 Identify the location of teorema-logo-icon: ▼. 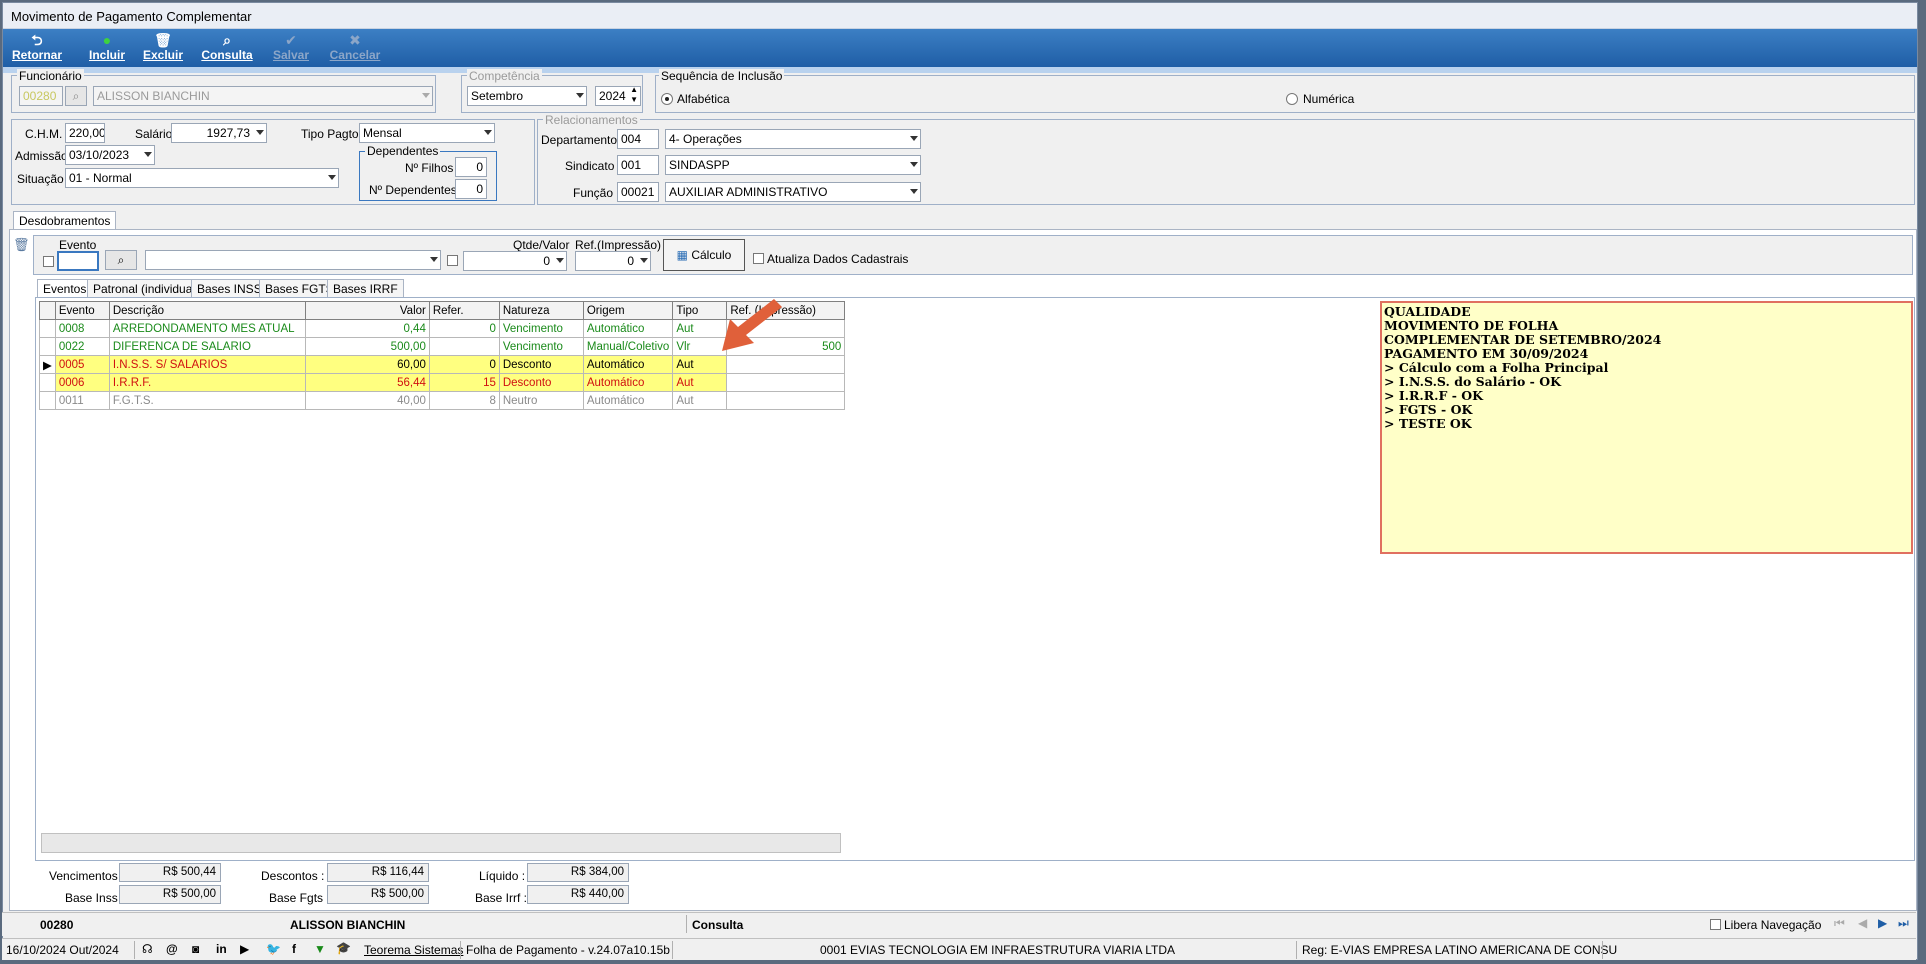
(320, 949).